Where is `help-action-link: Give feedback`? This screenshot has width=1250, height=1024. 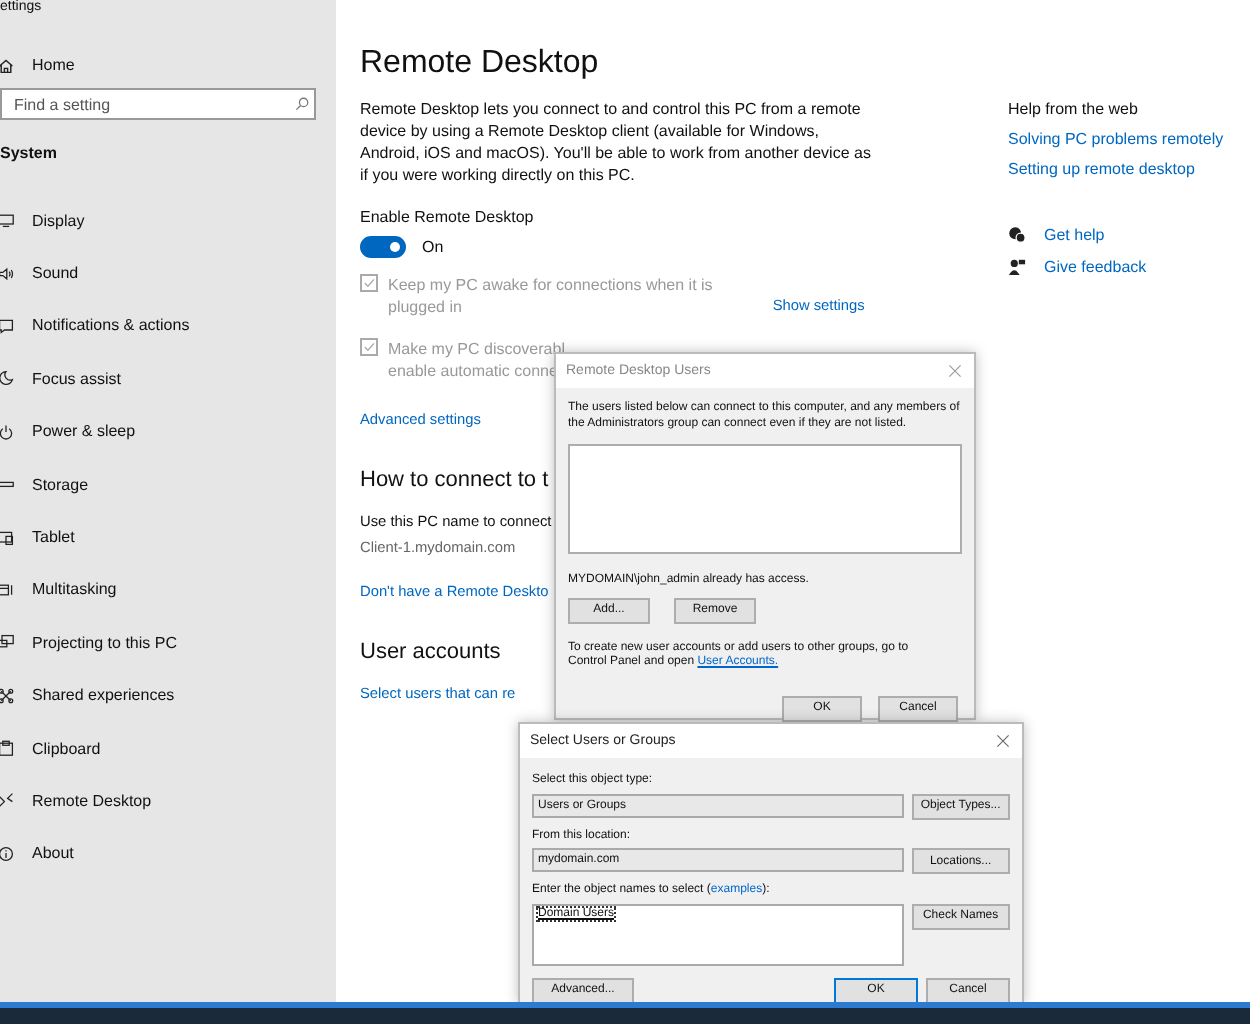
help-action-link: Give feedback is located at coordinates (1095, 267).